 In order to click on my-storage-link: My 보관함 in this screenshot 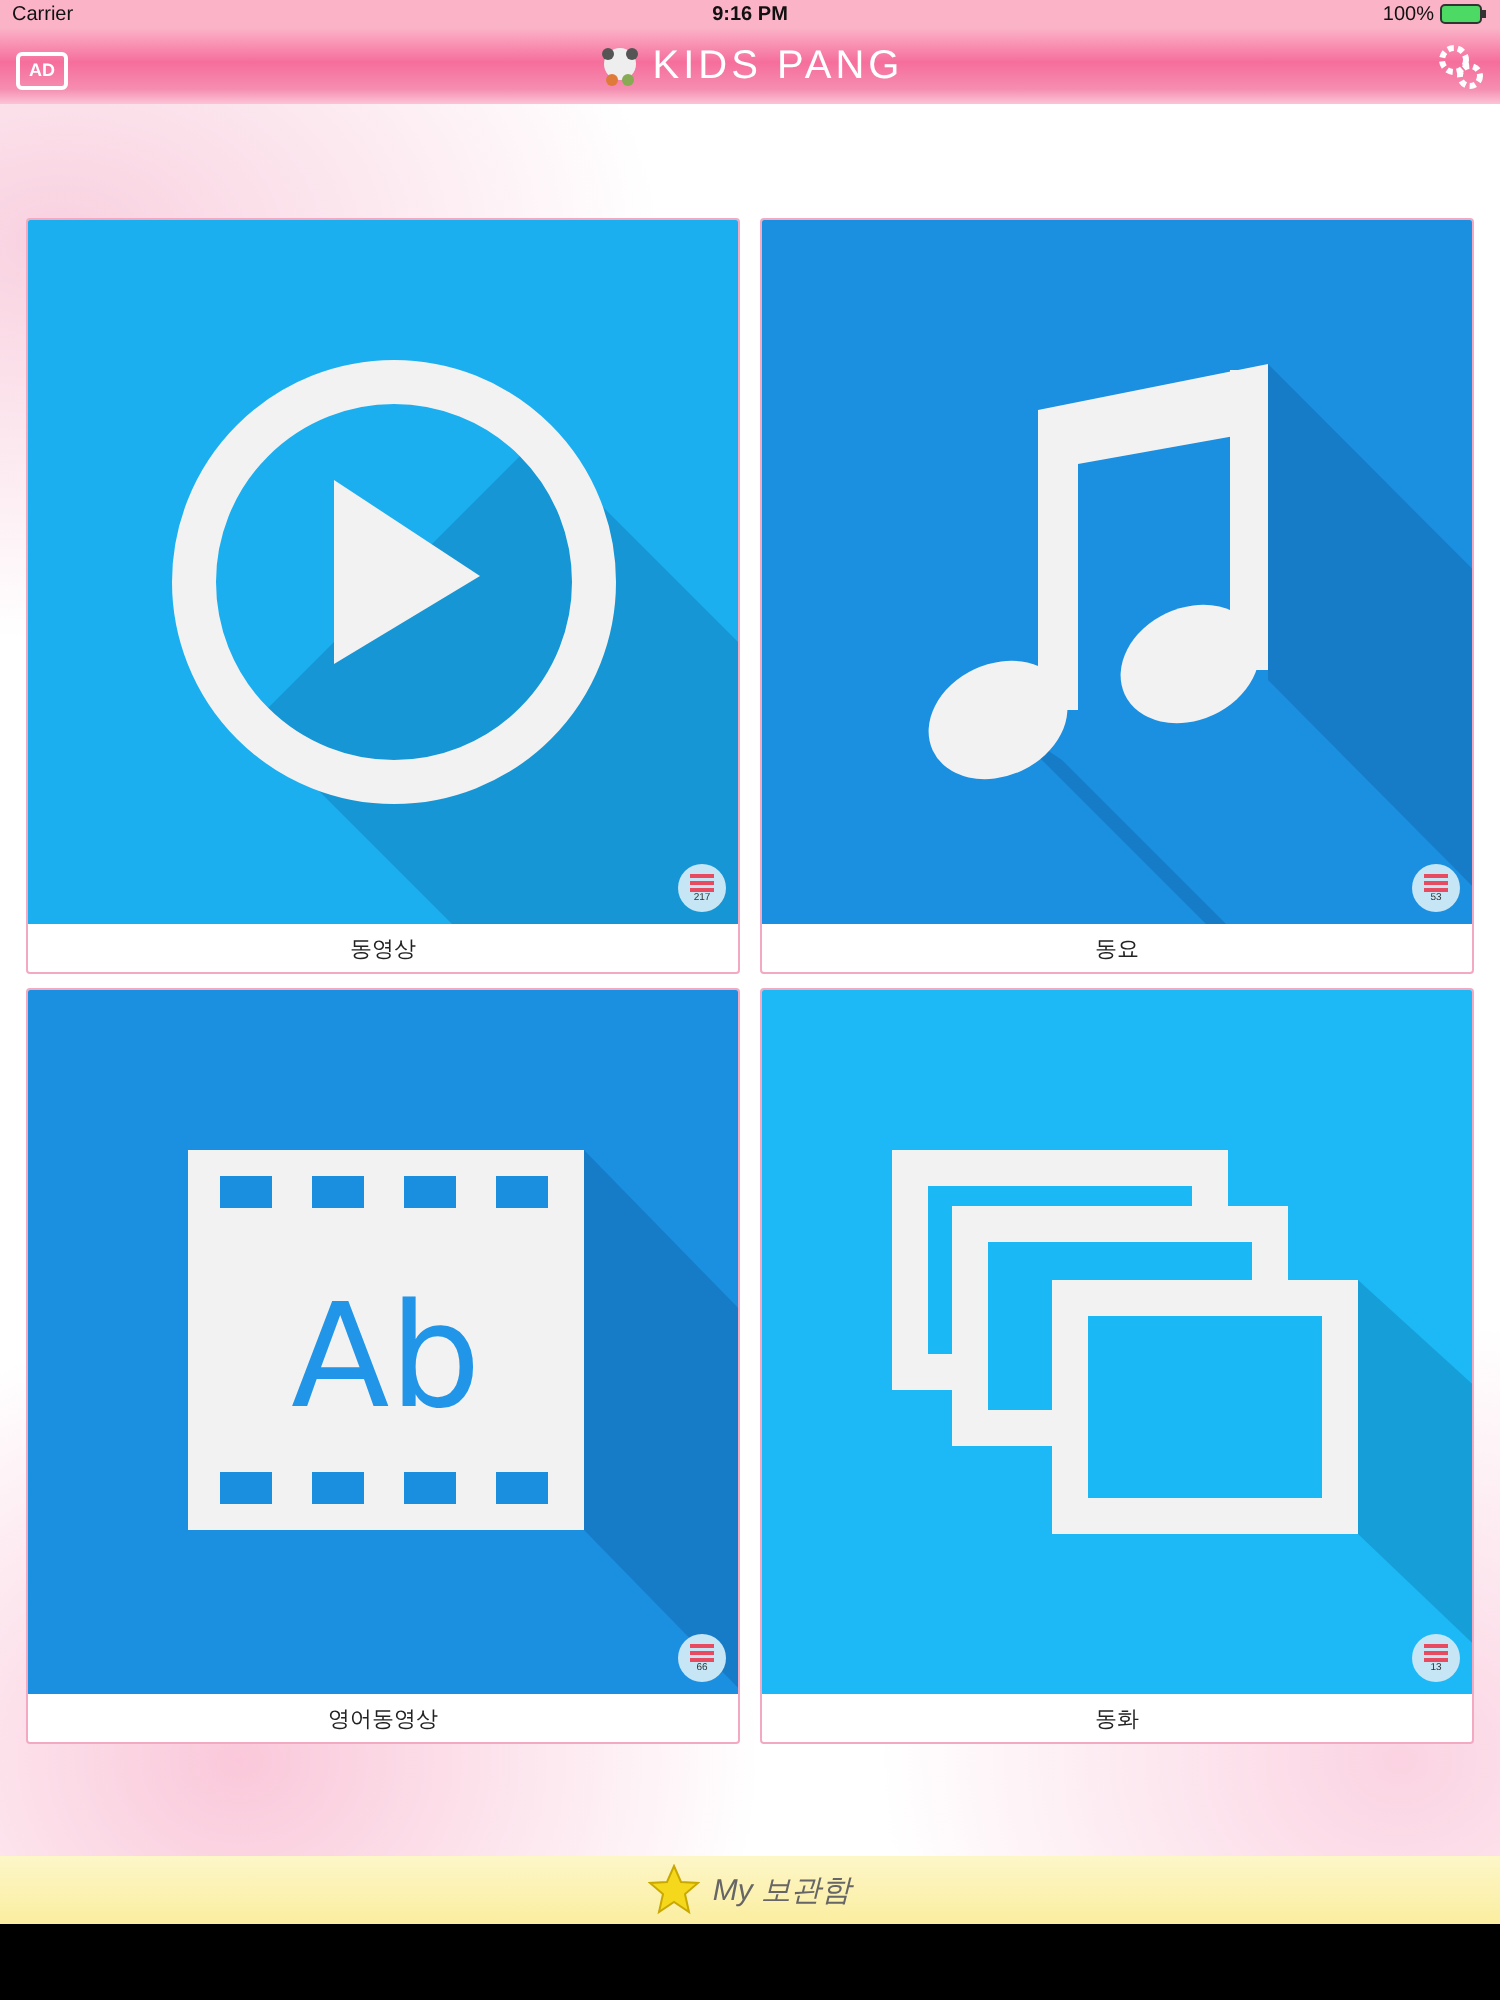, I will do `click(782, 1890)`.